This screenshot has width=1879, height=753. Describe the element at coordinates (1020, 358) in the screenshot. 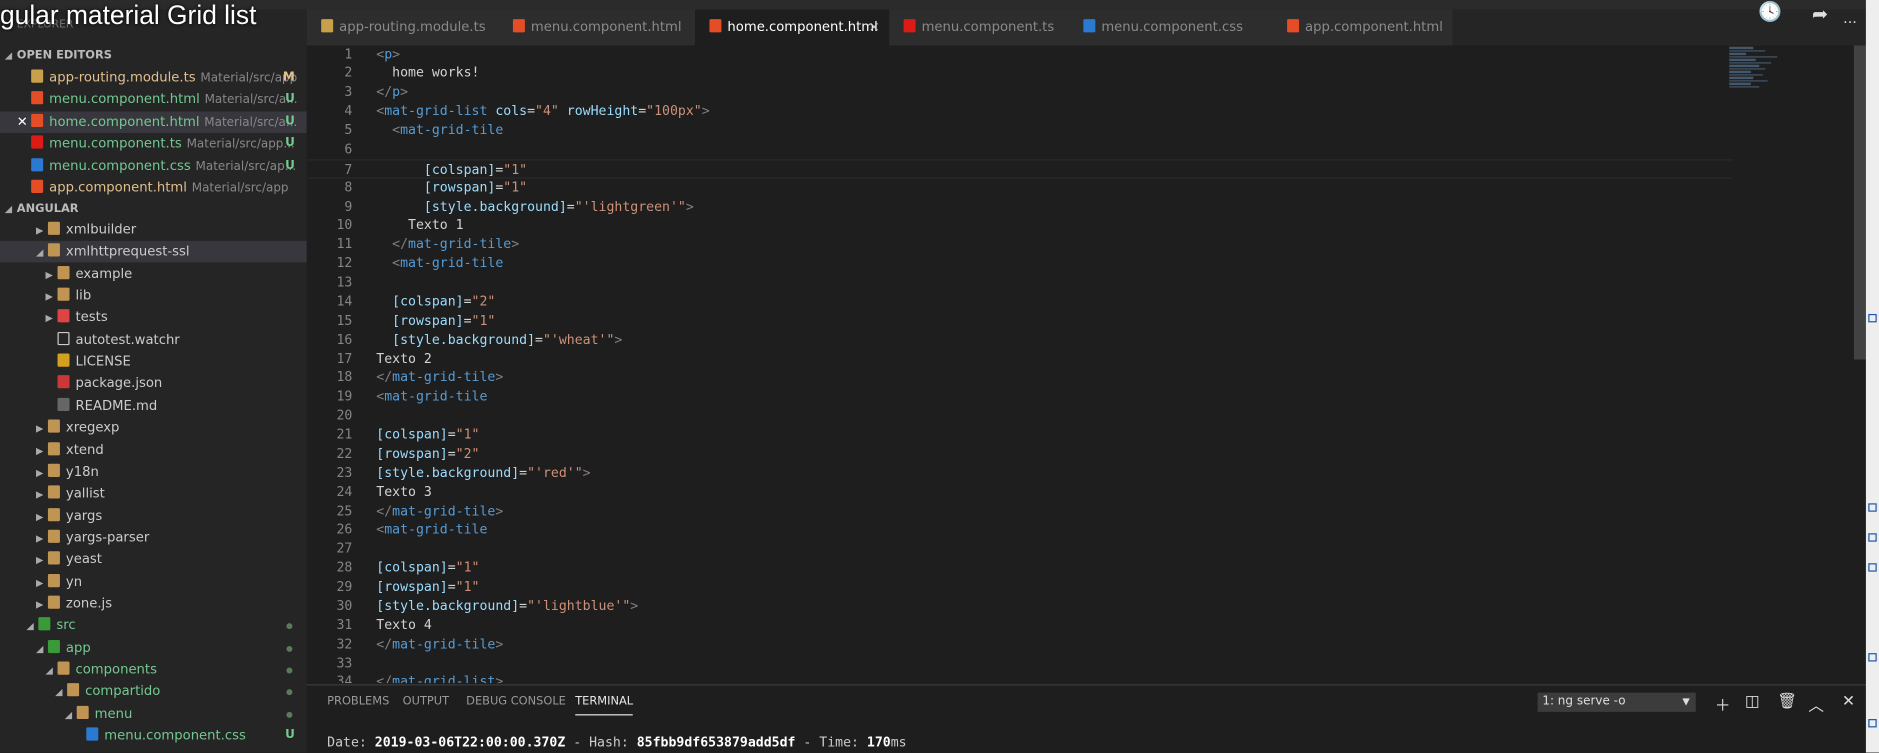

I see `code-line: 17 Texto 2` at that location.